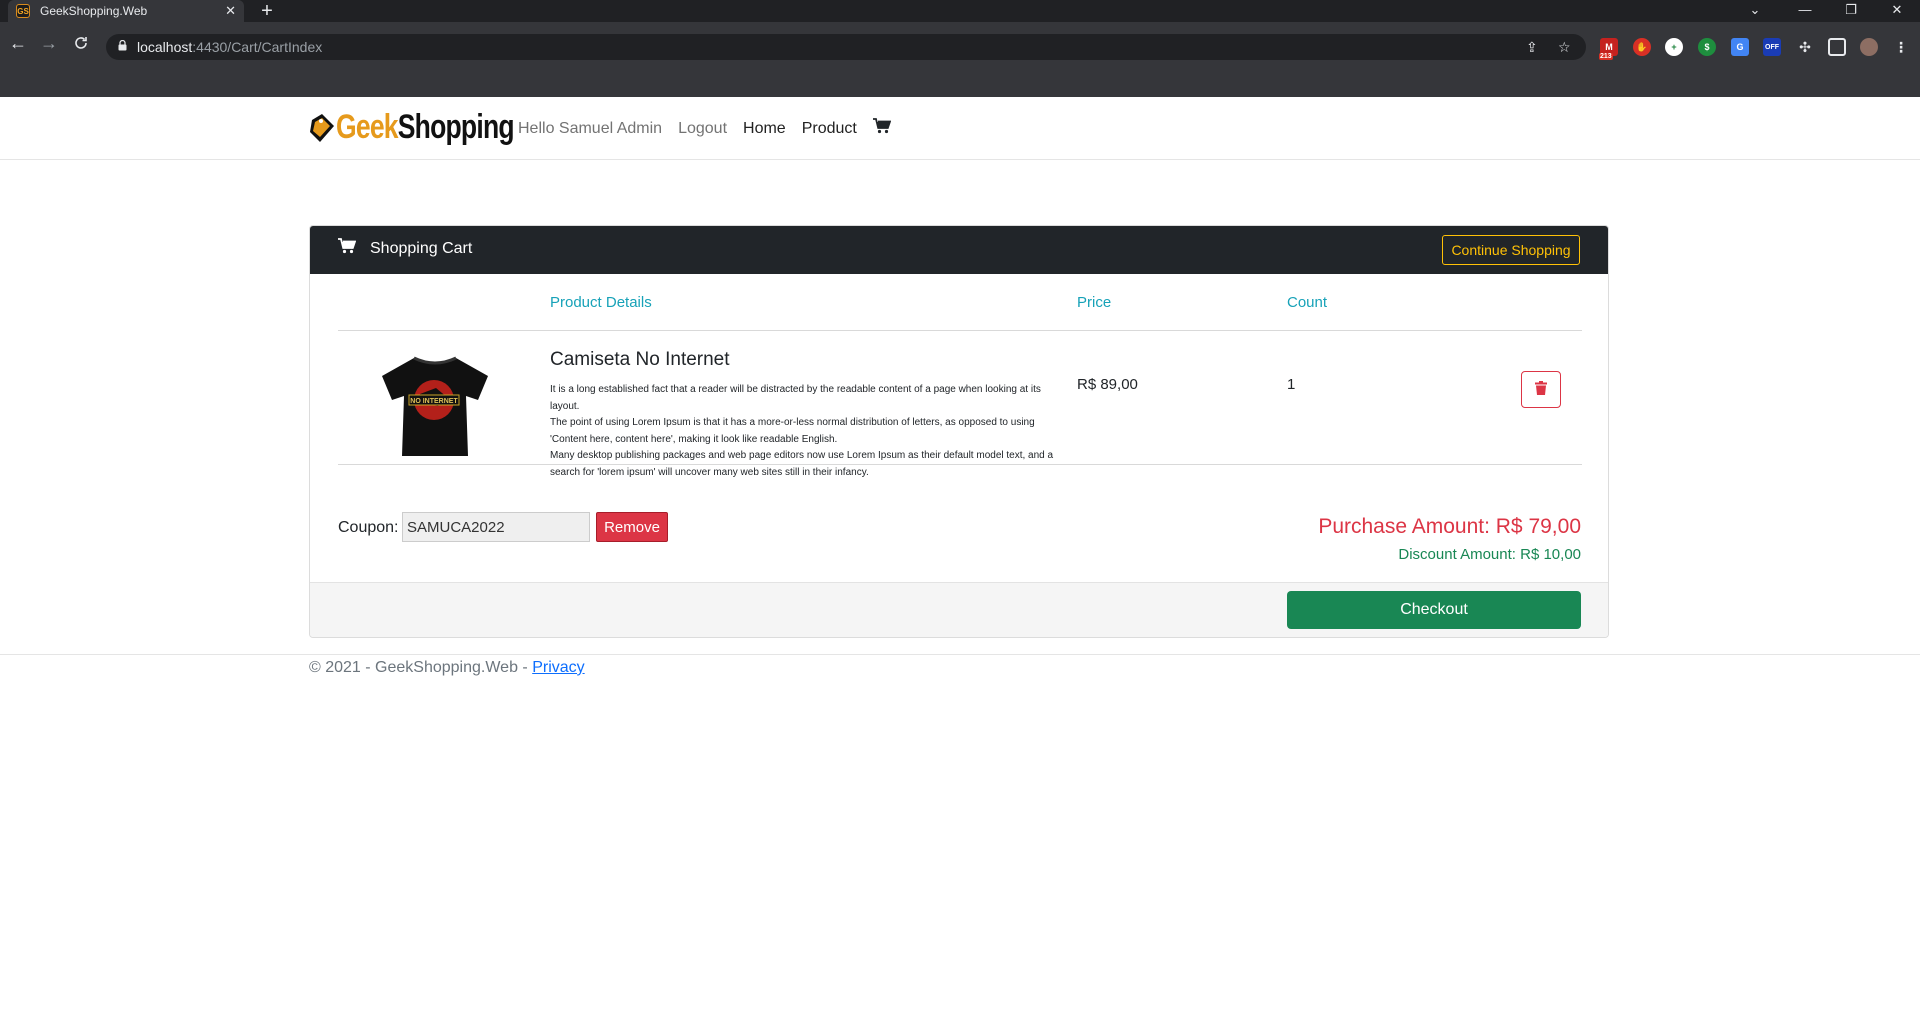  What do you see at coordinates (368, 527) in the screenshot?
I see `coupon-label: Coupon:` at bounding box center [368, 527].